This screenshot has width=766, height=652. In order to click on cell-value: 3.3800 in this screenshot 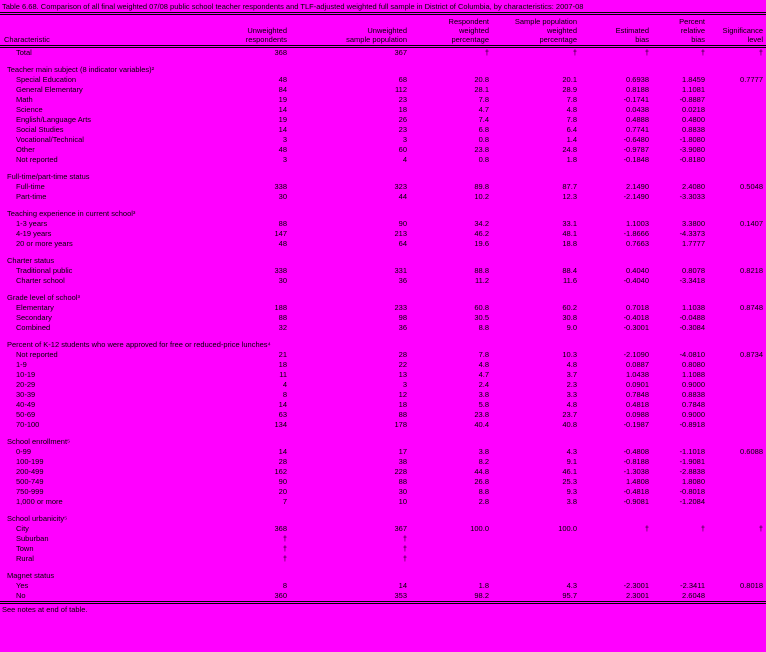, I will do `click(693, 223)`.